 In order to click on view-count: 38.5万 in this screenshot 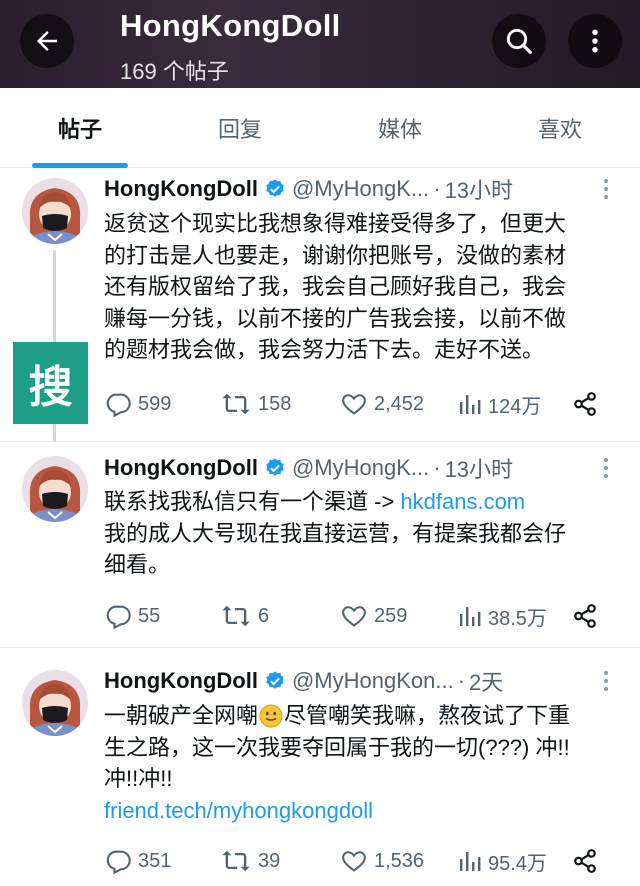, I will do `click(517, 618)`.